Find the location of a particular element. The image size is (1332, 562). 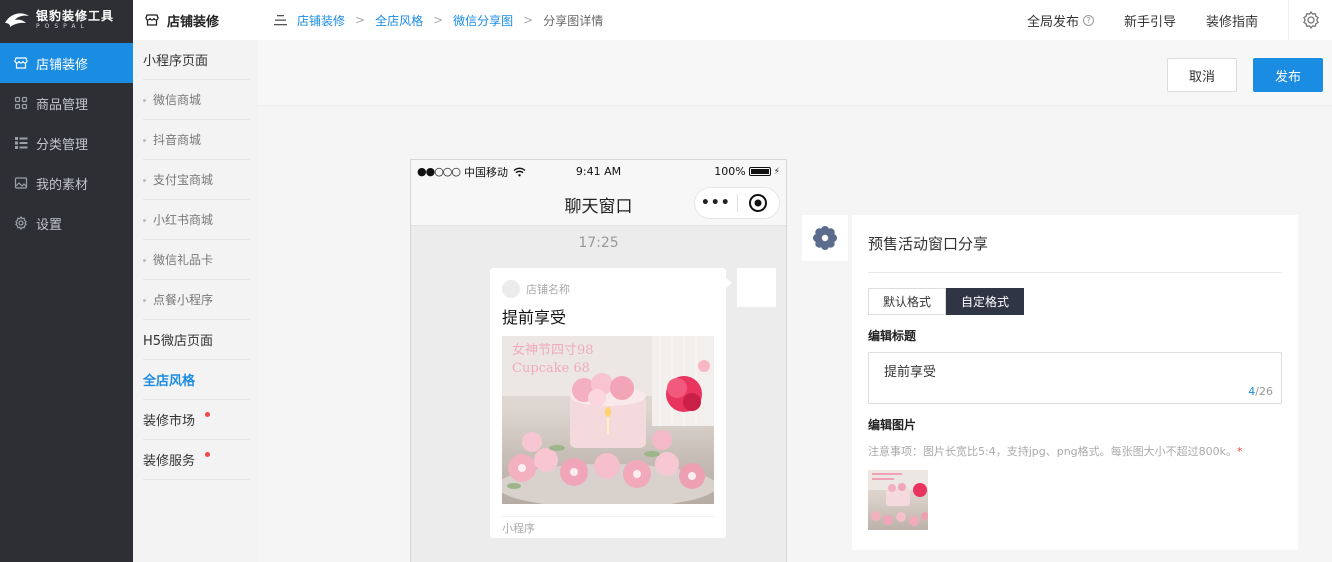

main-nav-label: 设置 is located at coordinates (49, 225).